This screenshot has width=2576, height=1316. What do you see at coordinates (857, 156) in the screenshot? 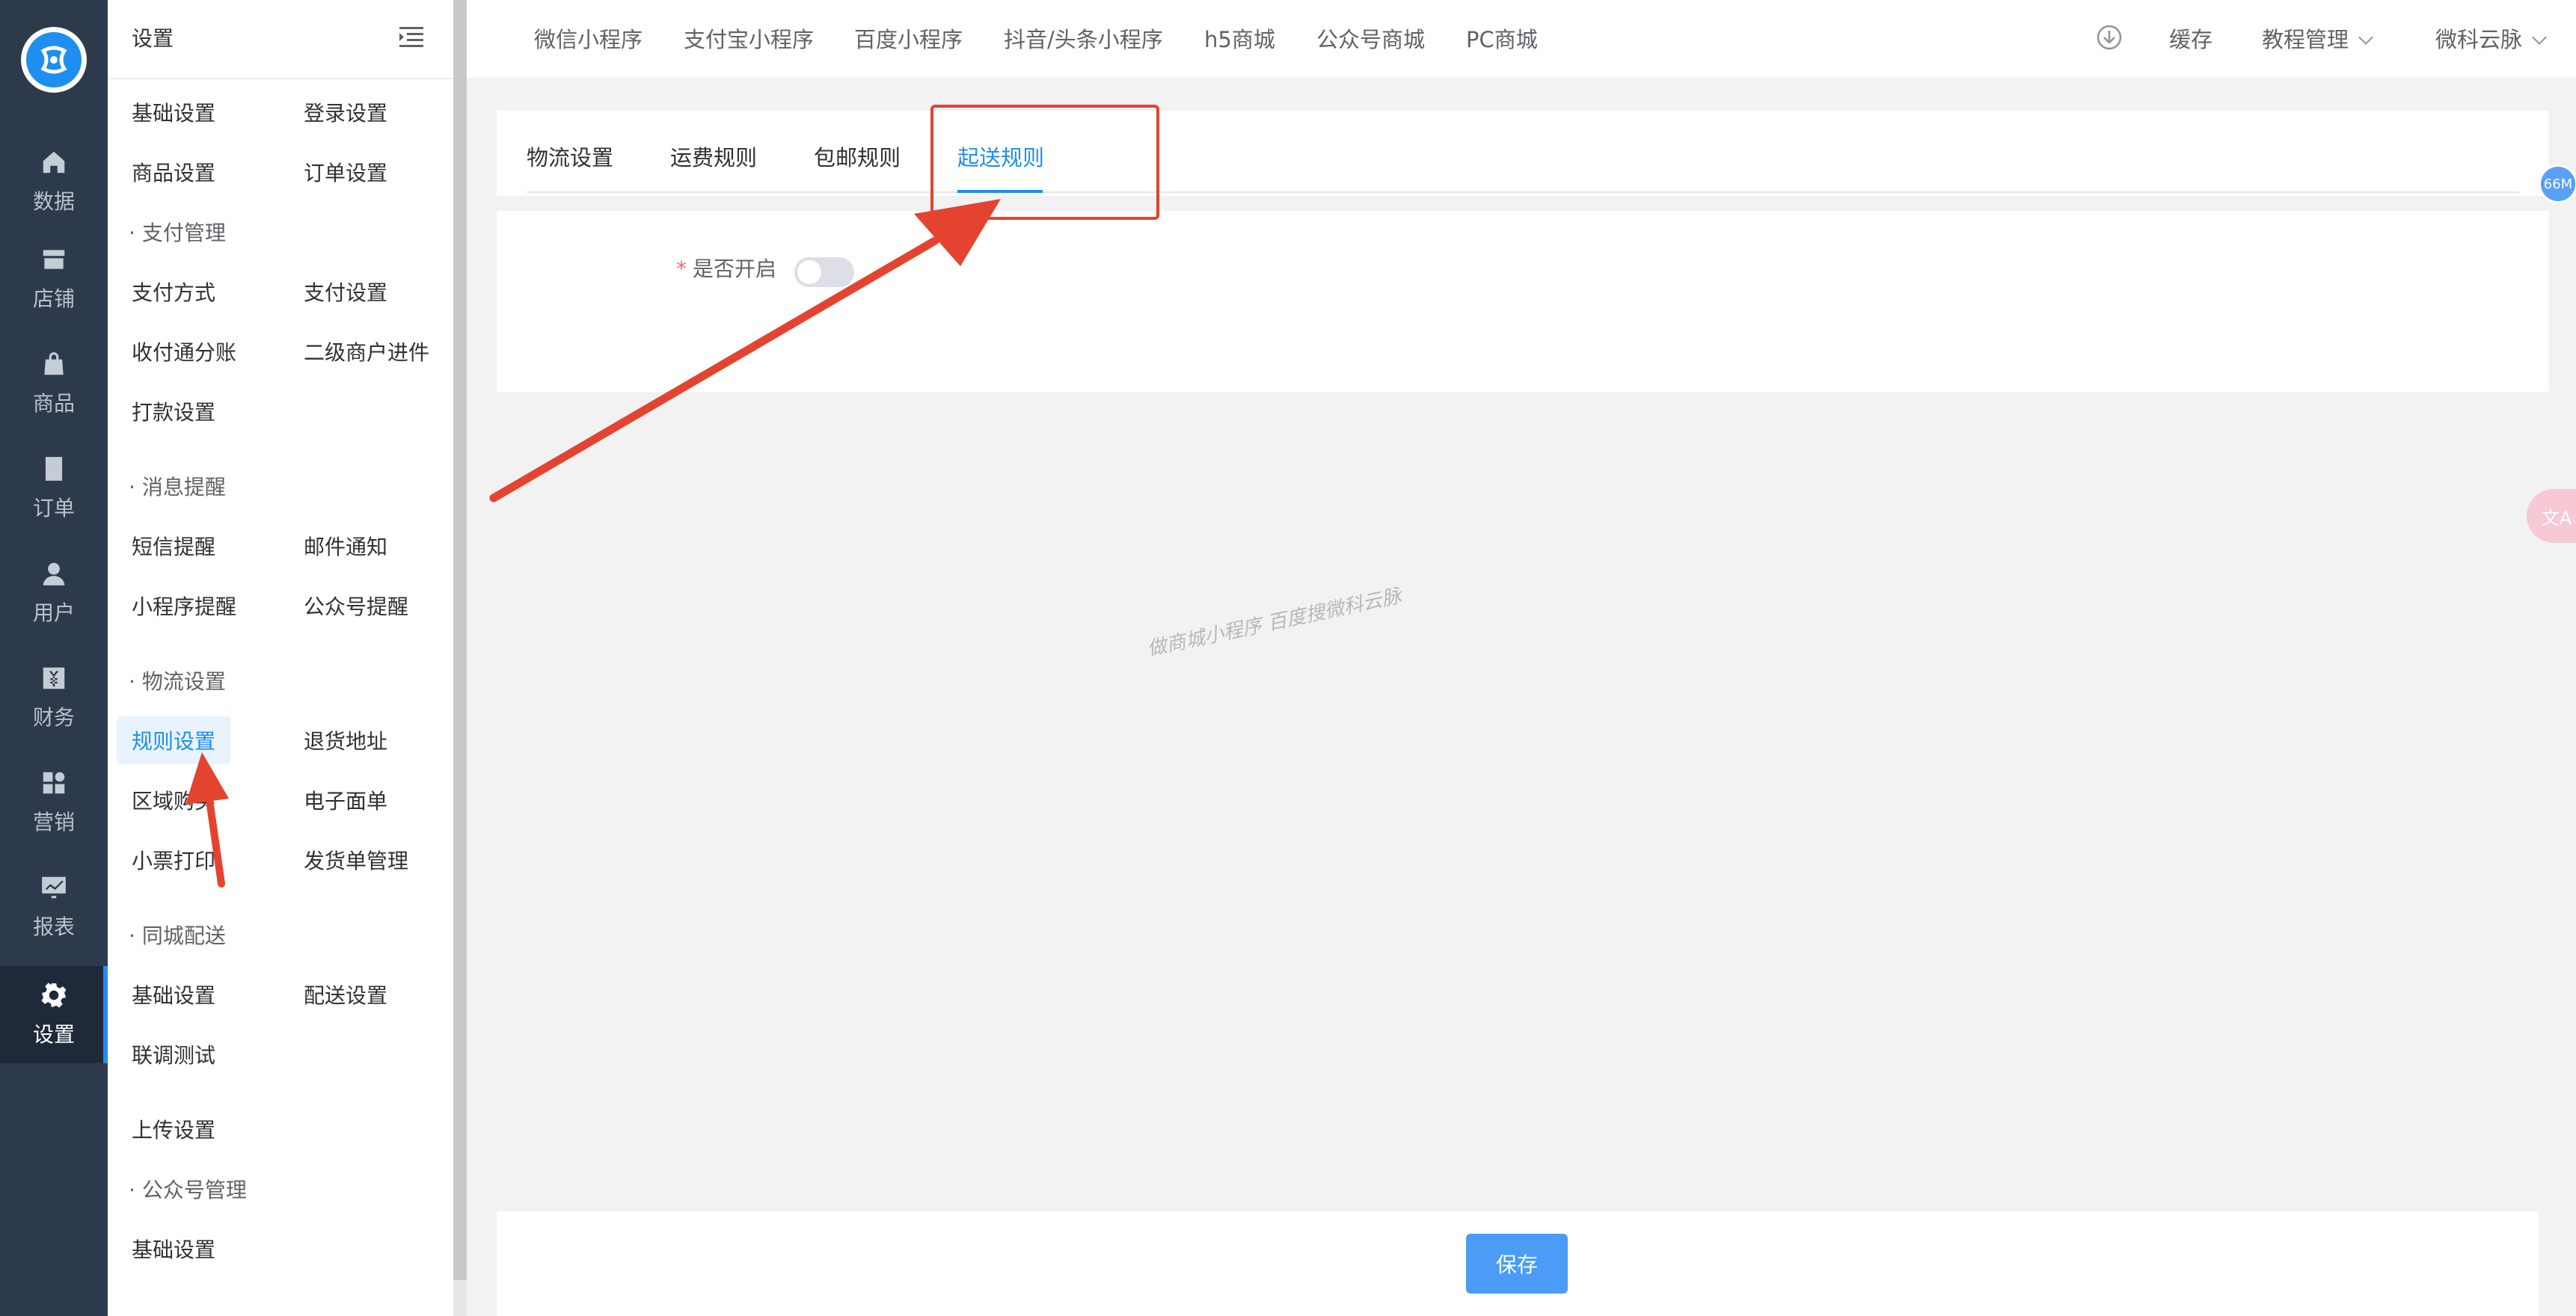
I see `tab-free-shipping-rules: 包邮规则` at bounding box center [857, 156].